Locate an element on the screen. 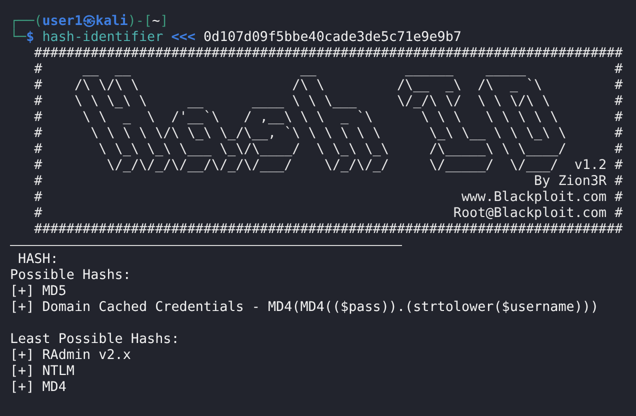 The height and width of the screenshot is (416, 636). output-line: [+] Domain Cached Credentials - MD4(MD4(($pass)).(strtolower($username))) is located at coordinates (304, 308).